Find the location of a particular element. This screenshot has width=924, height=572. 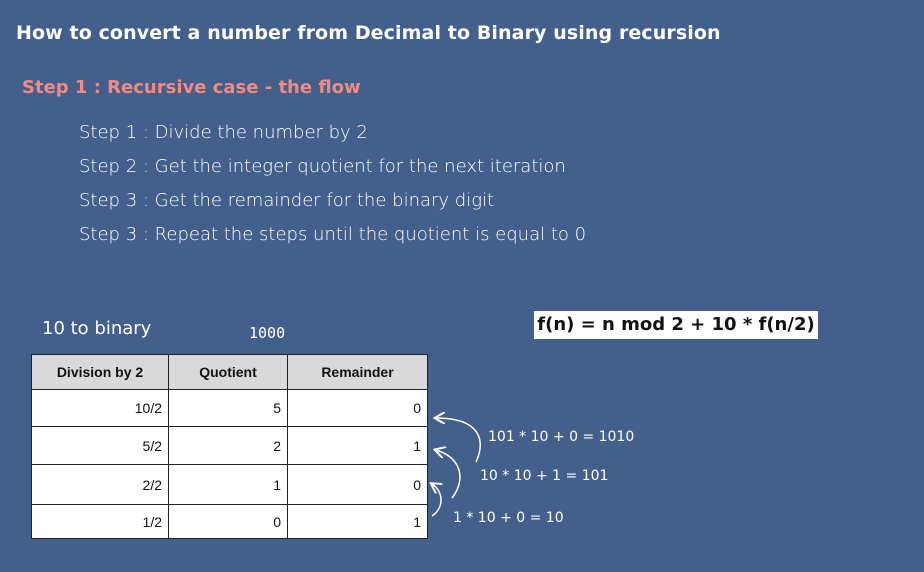

calculation-step: 101 * 10 + 0 = 1010 is located at coordinates (561, 437).